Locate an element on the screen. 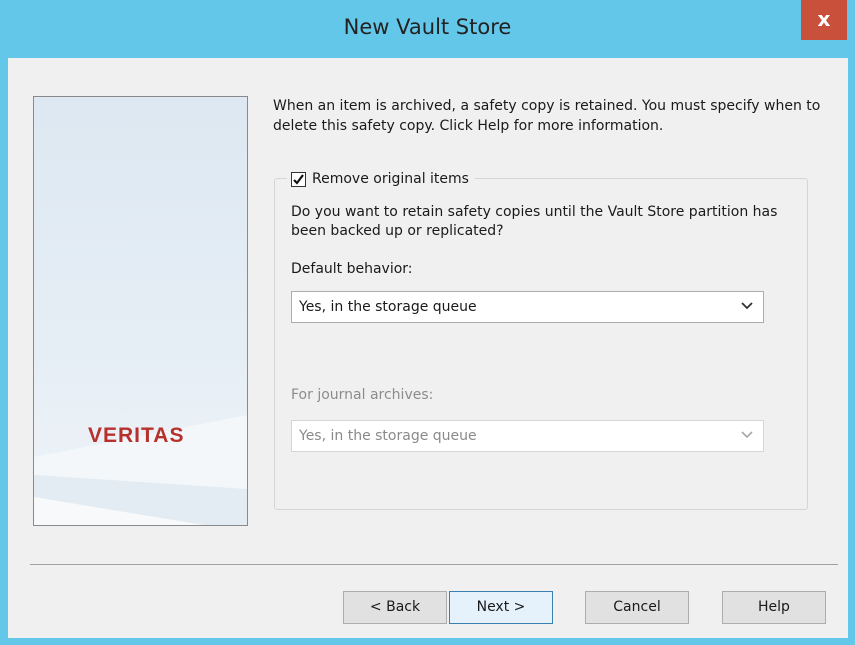  footer-separator is located at coordinates (434, 564).